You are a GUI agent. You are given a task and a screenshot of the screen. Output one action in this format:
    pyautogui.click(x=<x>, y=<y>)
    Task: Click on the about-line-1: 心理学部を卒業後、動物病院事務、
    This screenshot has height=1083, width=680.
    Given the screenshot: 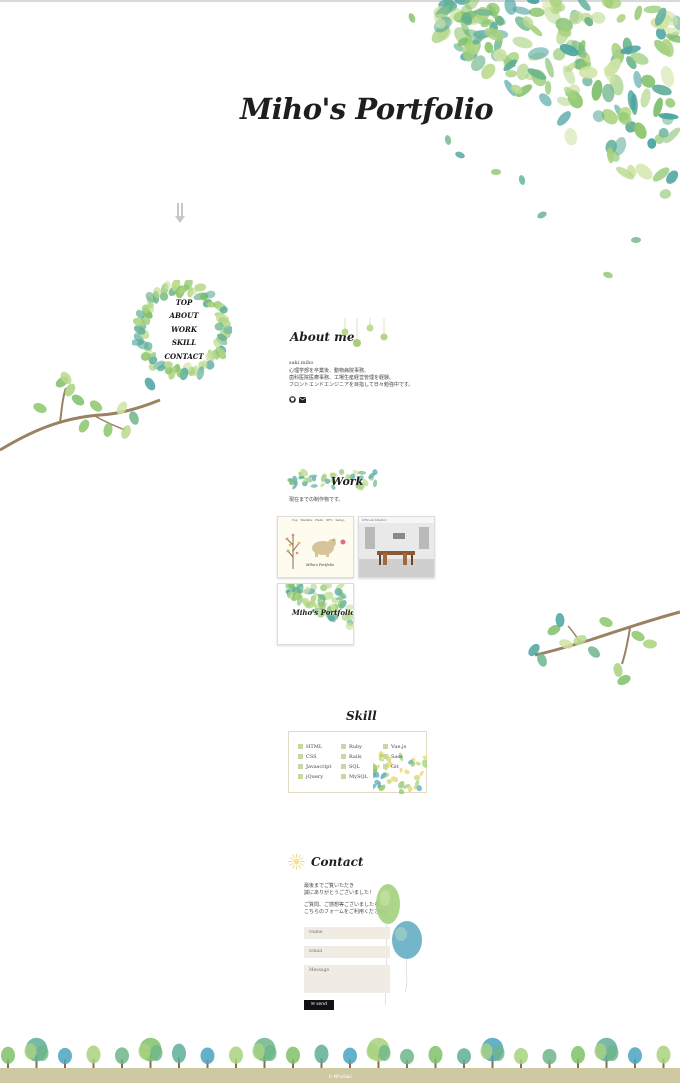 What is the action you would take?
    pyautogui.click(x=329, y=371)
    